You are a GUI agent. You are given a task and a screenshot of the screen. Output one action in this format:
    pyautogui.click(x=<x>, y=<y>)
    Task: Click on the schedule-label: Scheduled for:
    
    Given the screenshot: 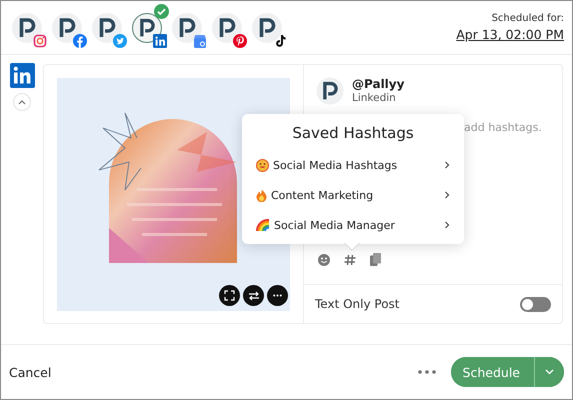 What is the action you would take?
    pyautogui.click(x=528, y=18)
    